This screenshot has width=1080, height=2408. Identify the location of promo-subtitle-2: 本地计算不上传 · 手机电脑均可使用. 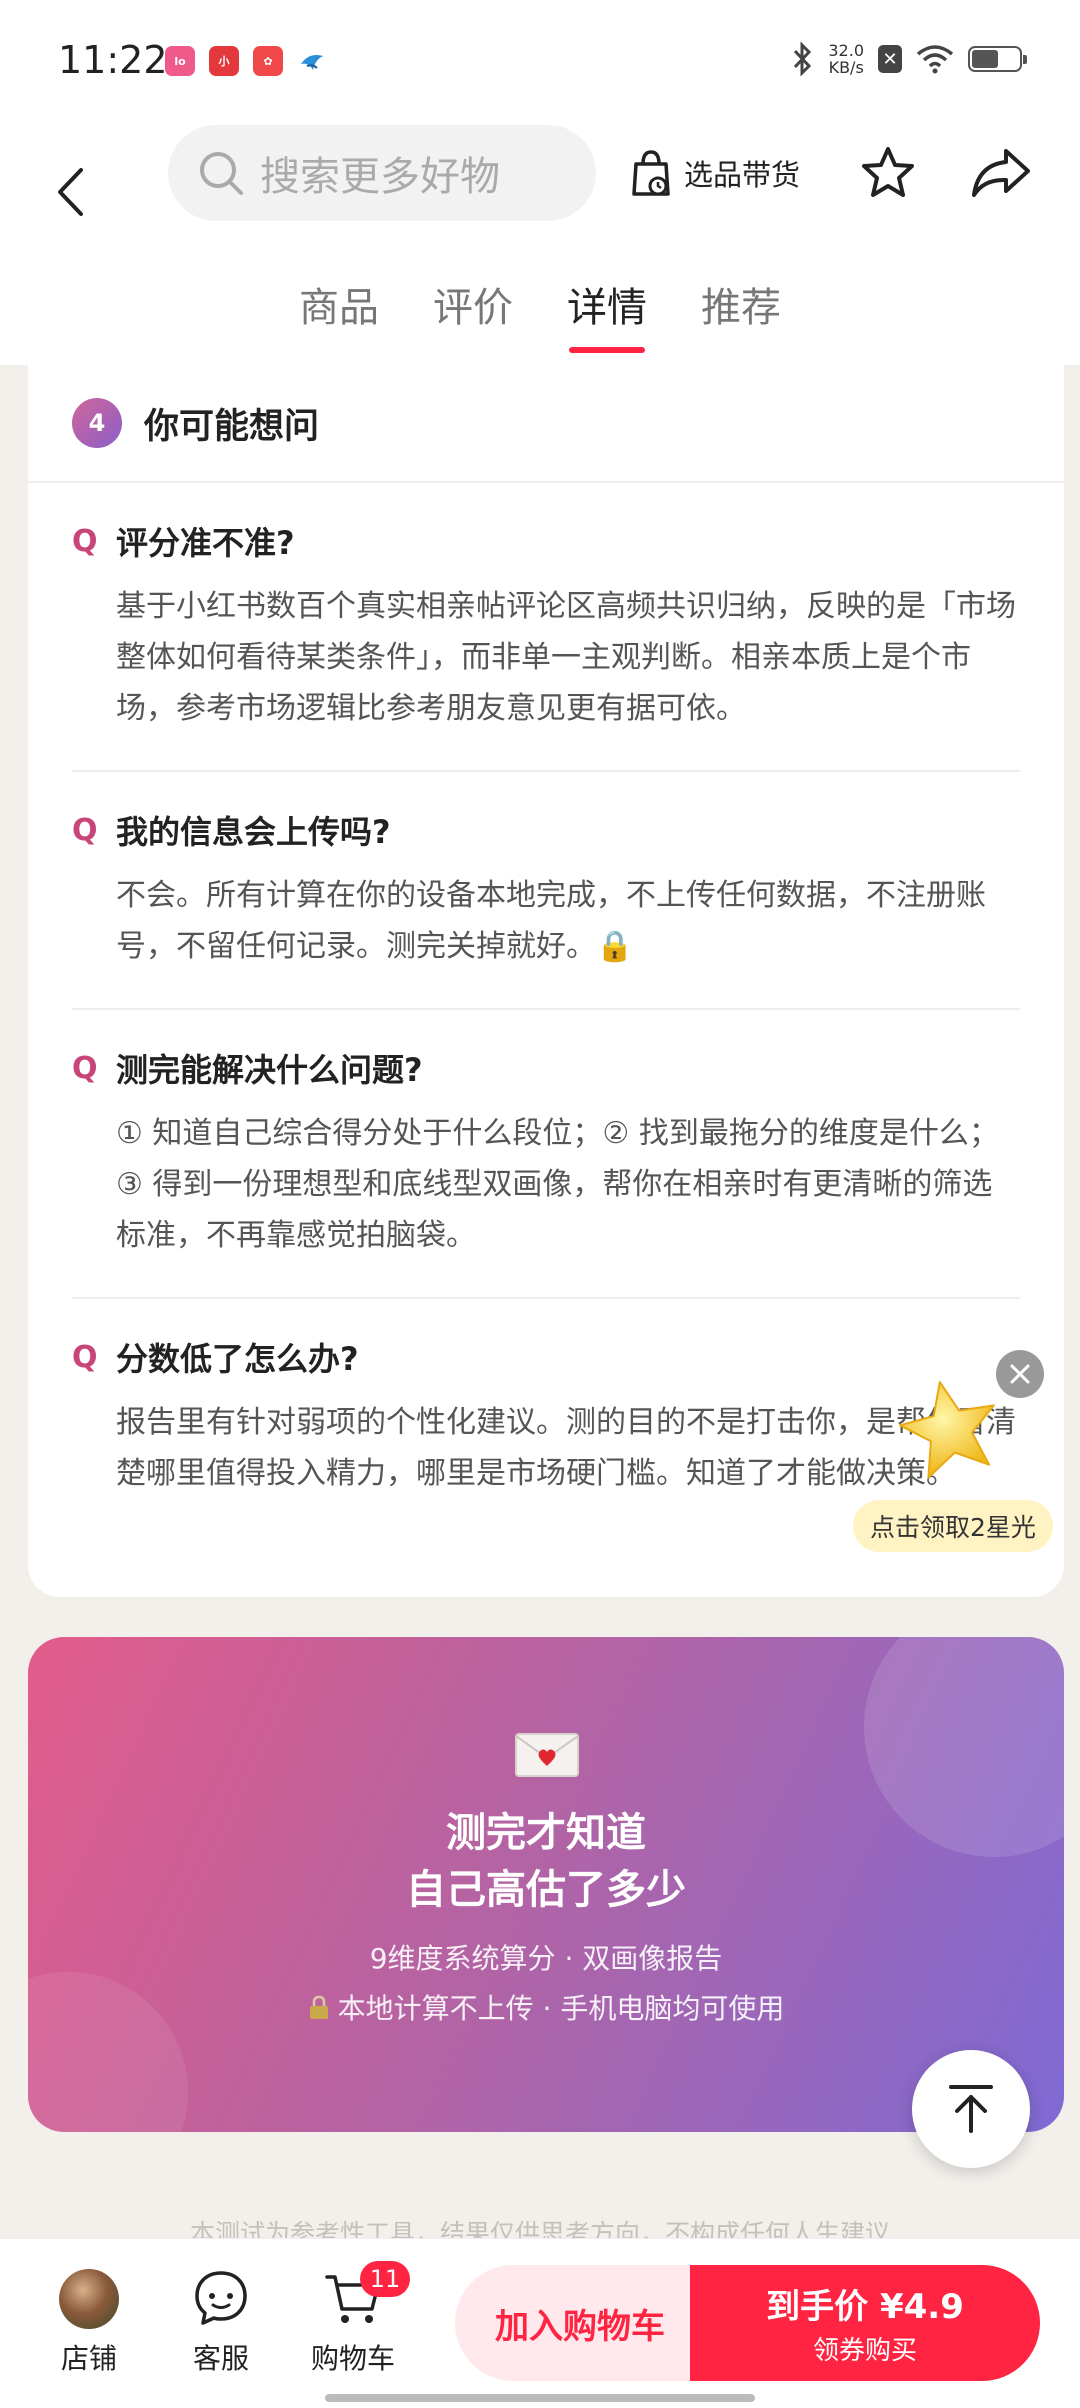
(561, 2008).